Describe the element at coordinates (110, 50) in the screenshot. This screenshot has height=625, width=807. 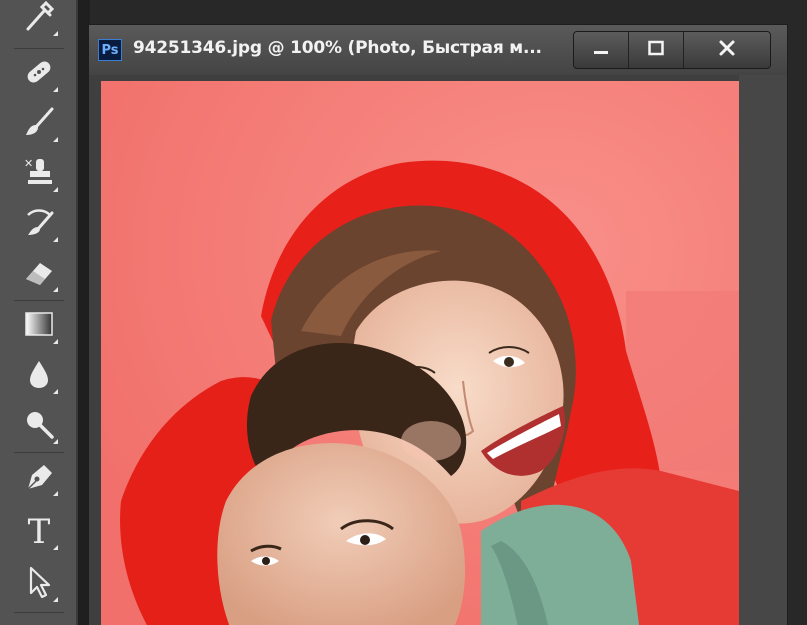
I see `ps-logo-icon: Ps` at that location.